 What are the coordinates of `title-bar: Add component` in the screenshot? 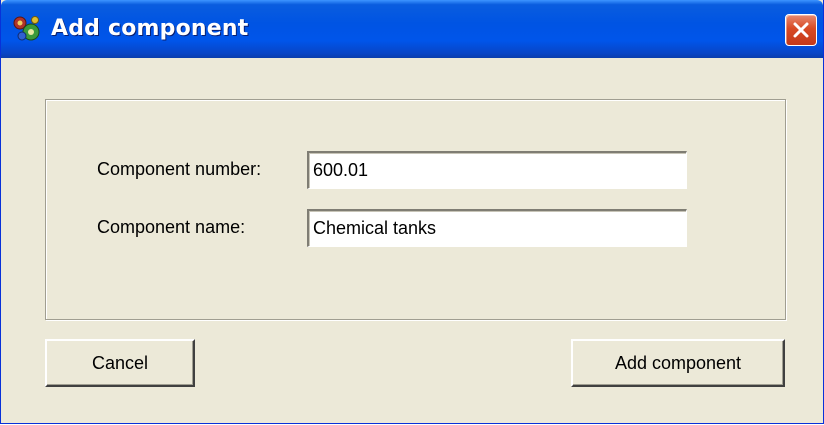 It's located at (412, 29).